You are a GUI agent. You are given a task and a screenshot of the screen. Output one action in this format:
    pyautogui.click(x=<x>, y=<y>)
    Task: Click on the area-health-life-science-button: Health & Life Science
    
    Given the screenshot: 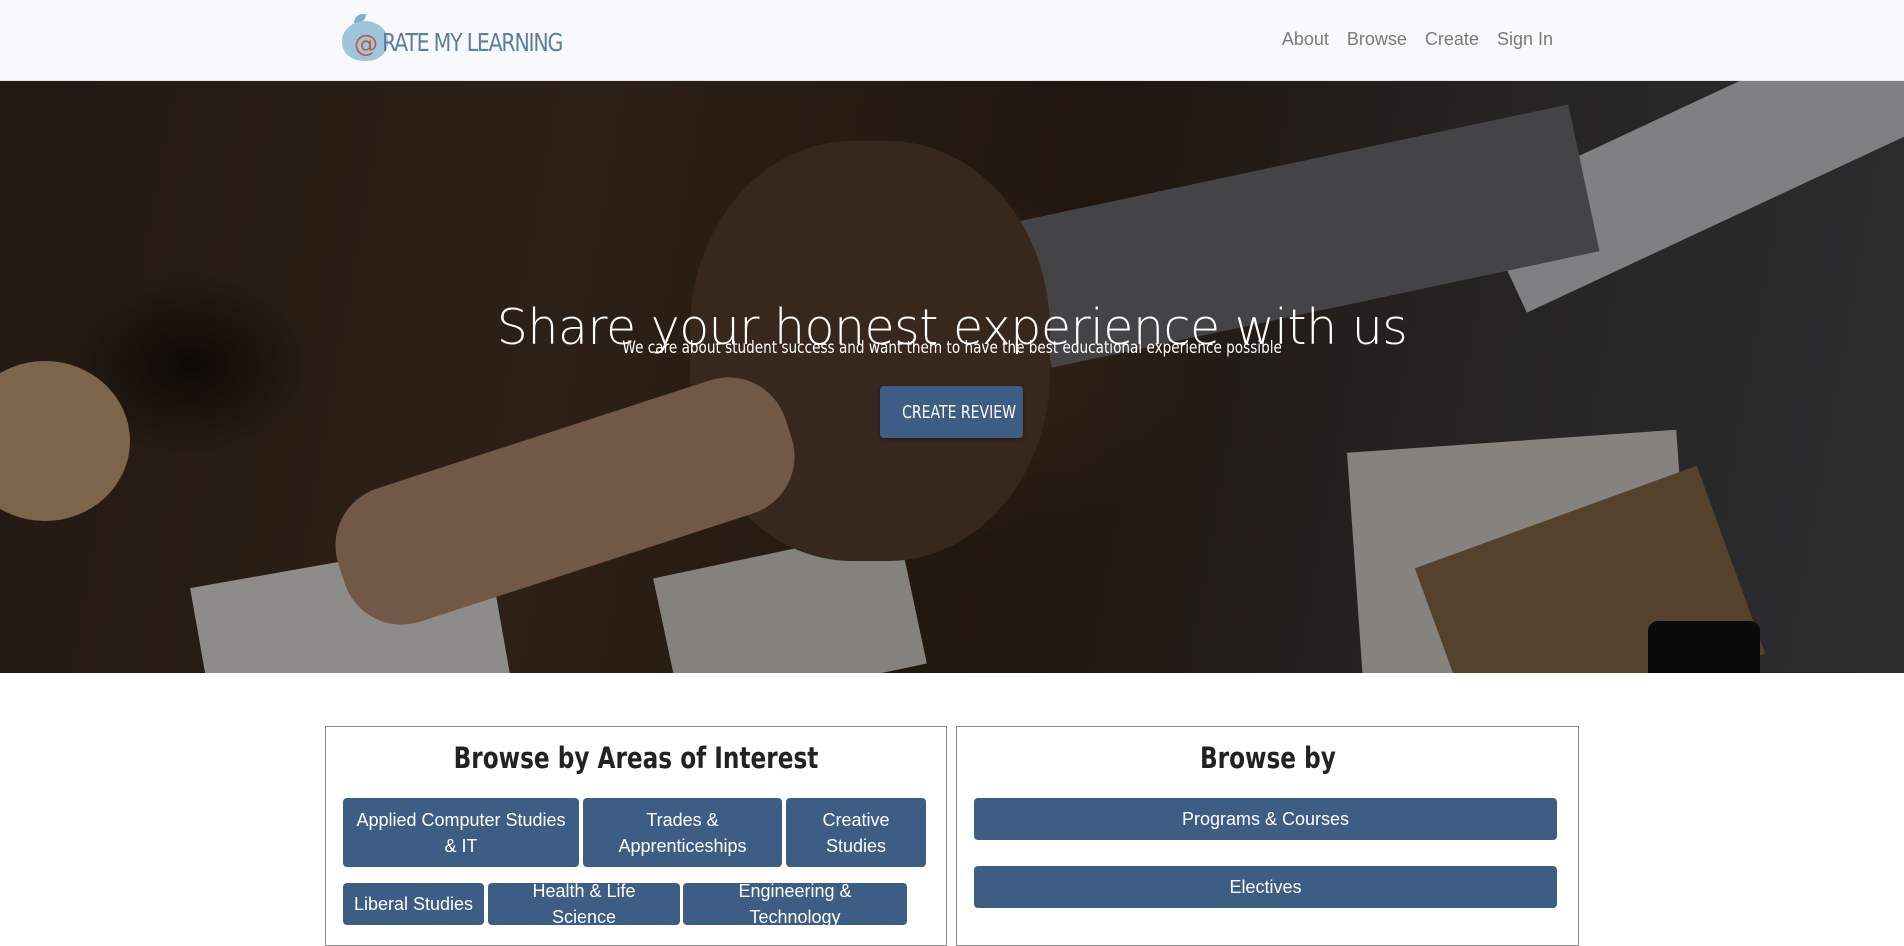 What is the action you would take?
    pyautogui.click(x=584, y=904)
    